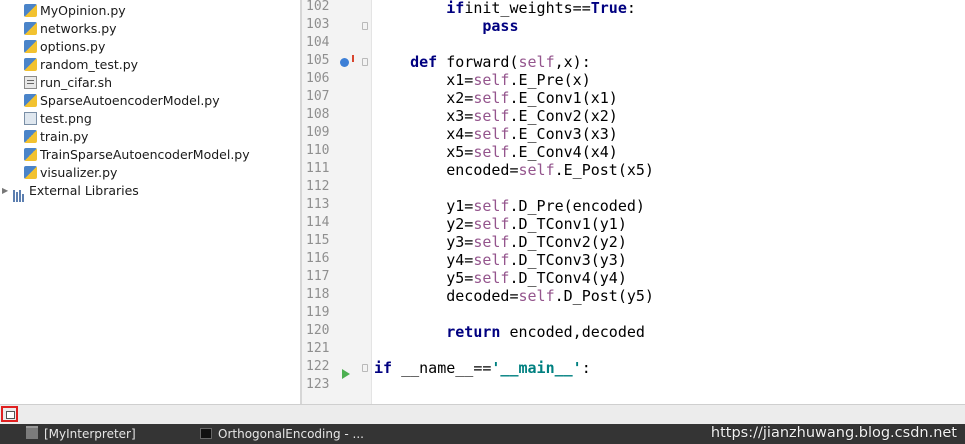 The width and height of the screenshot is (965, 444). Describe the element at coordinates (500, 242) in the screenshot. I see `code-line: y3=self.D_TConv2(y2)` at that location.